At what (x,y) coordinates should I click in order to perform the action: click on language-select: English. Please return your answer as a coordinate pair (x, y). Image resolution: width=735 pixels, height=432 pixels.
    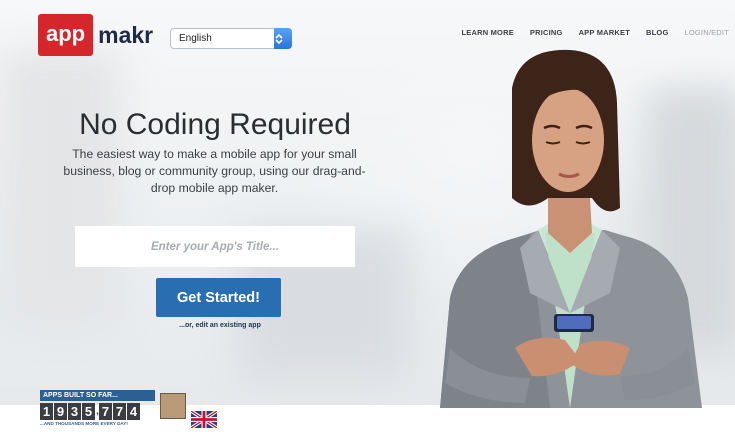
    Looking at the image, I should click on (231, 38).